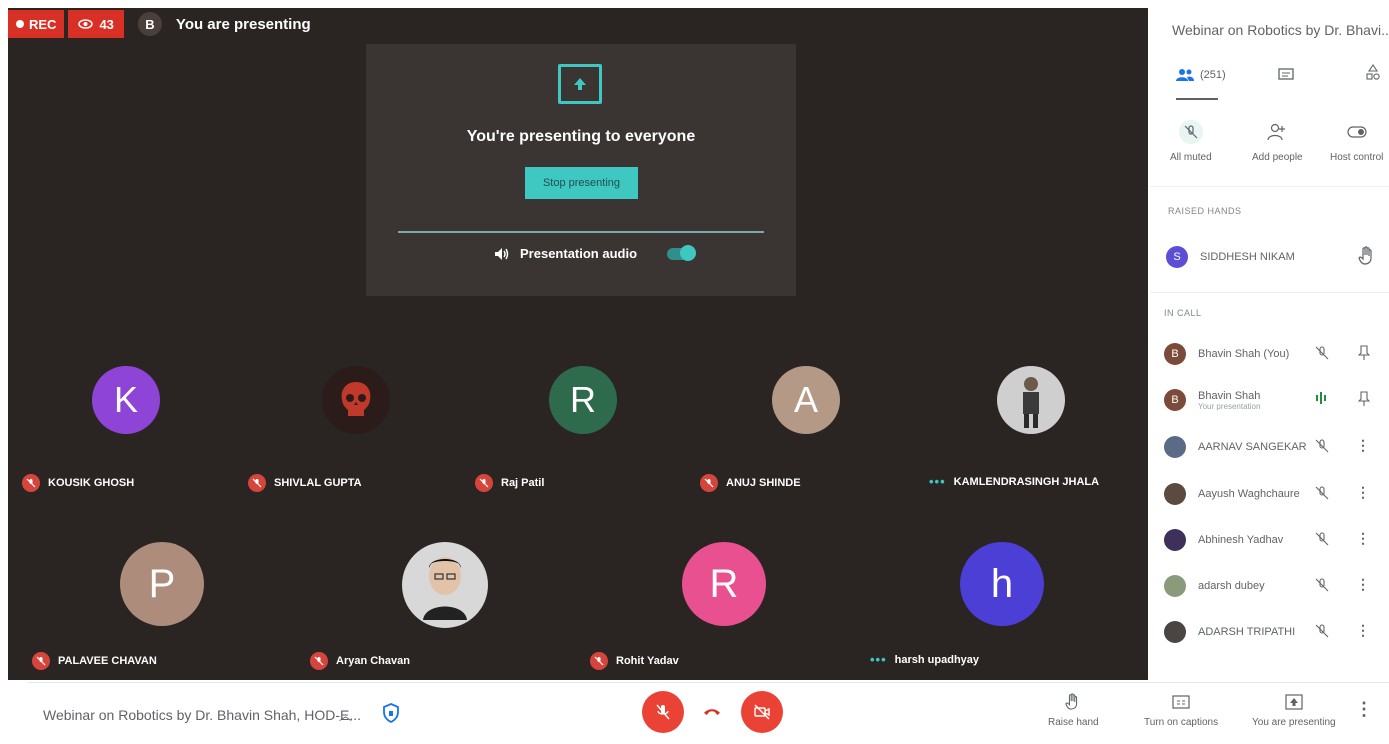  I want to click on participant-name: Rohit Yadav, so click(647, 661).